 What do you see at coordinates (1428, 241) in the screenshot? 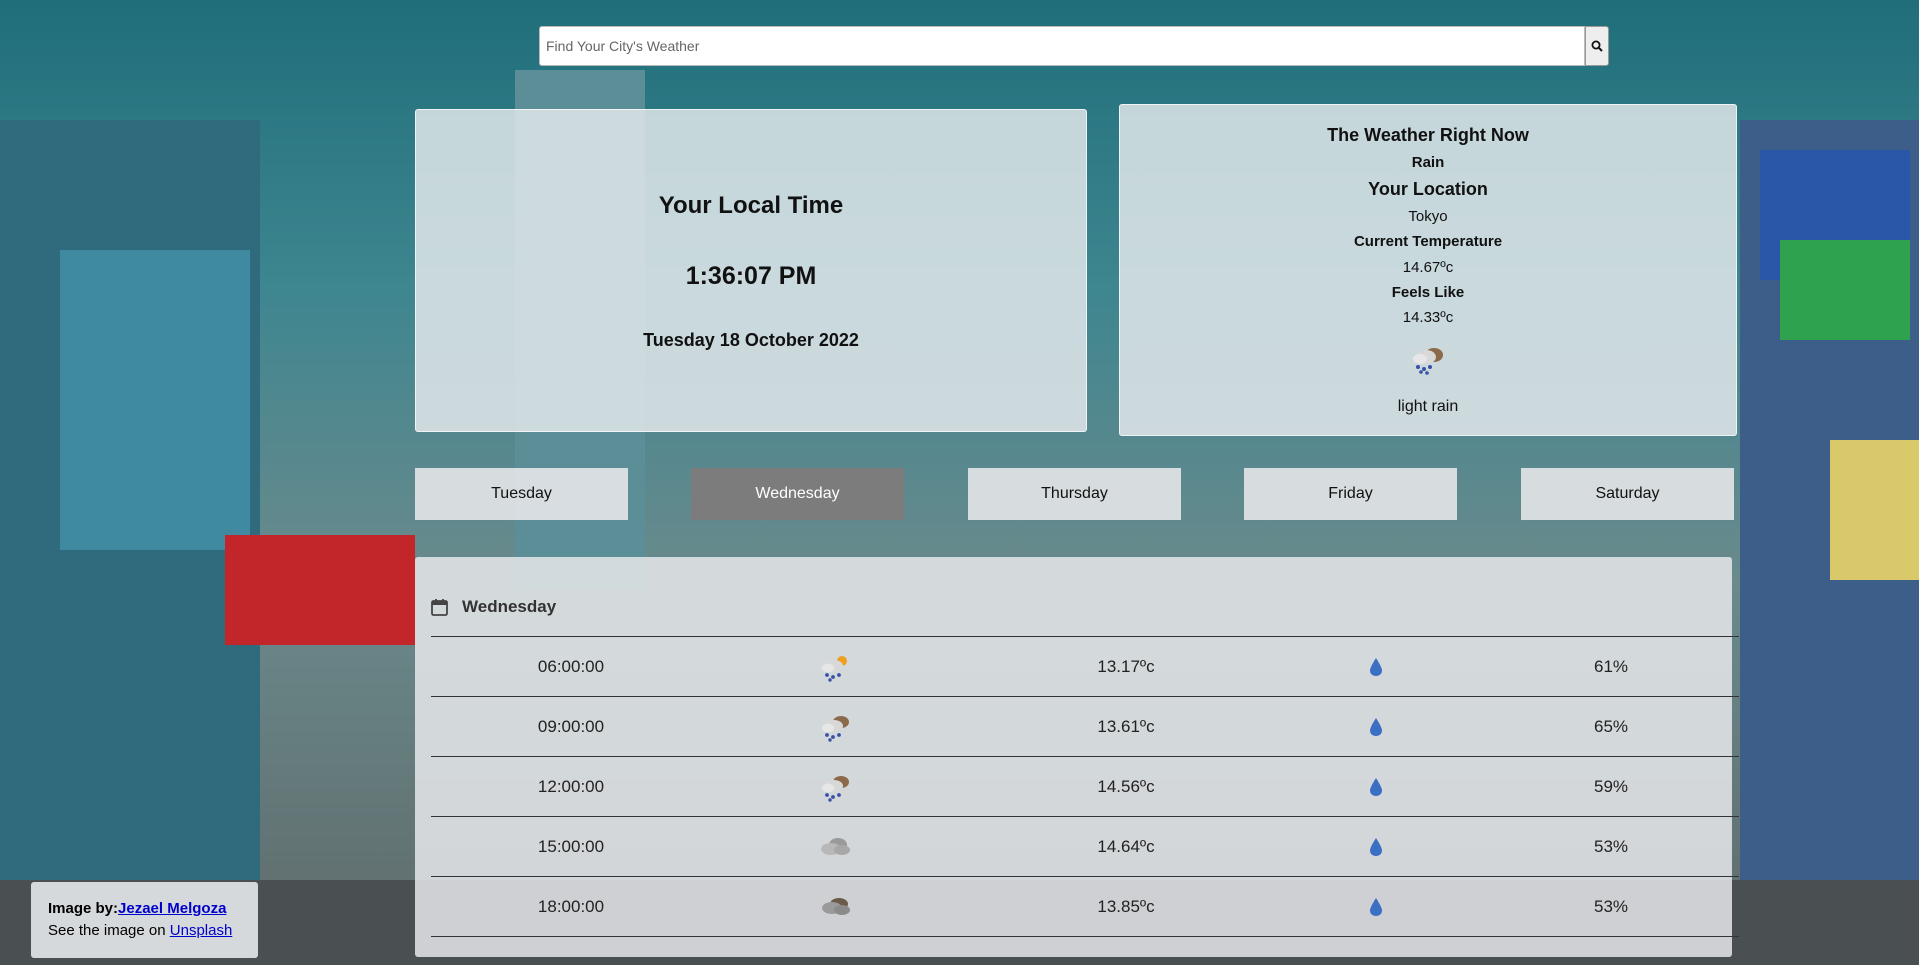
I see `current-temperature-label: Current Temperature` at bounding box center [1428, 241].